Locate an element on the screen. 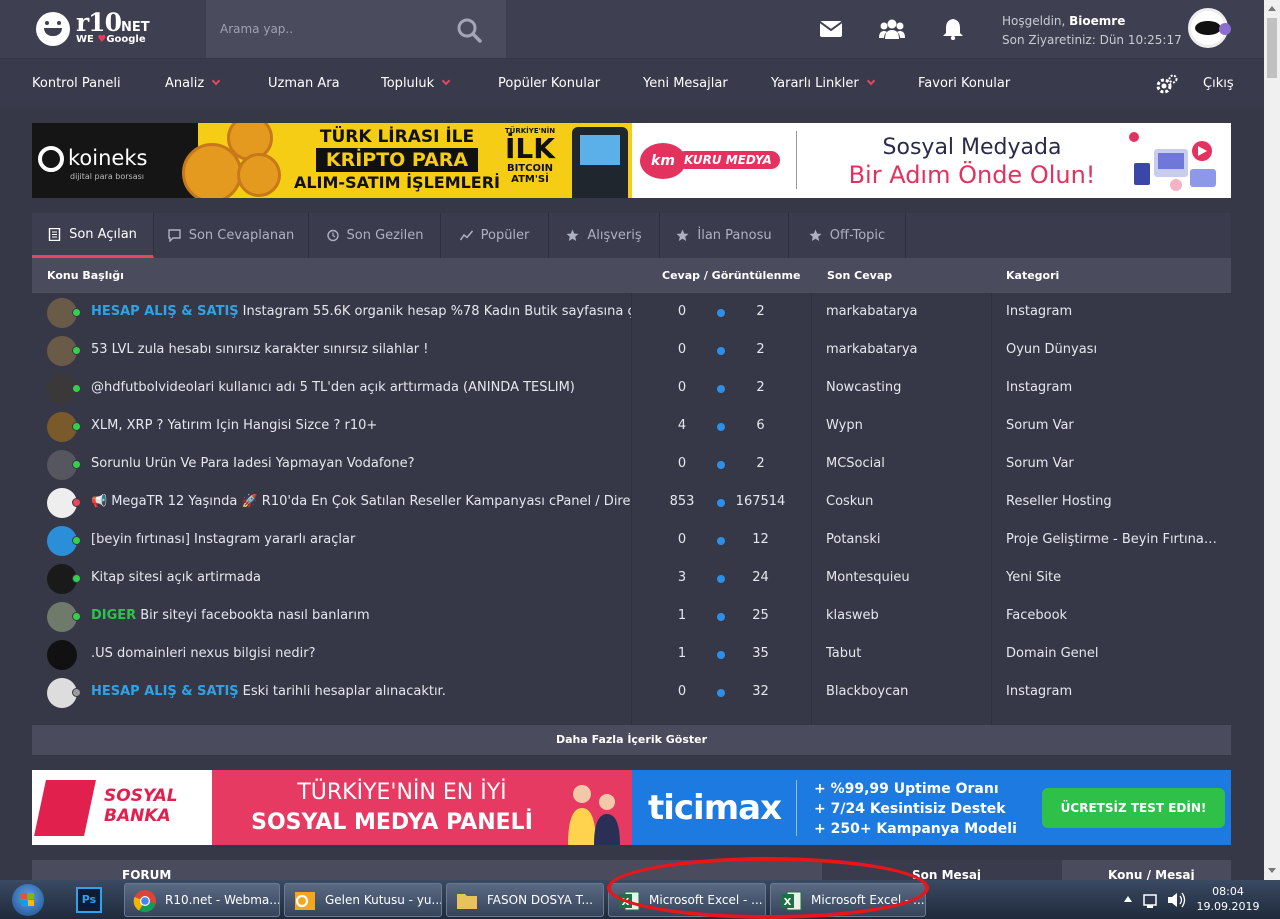  topic-title: Eski tarihli hesaplar alınacaktır. is located at coordinates (344, 691).